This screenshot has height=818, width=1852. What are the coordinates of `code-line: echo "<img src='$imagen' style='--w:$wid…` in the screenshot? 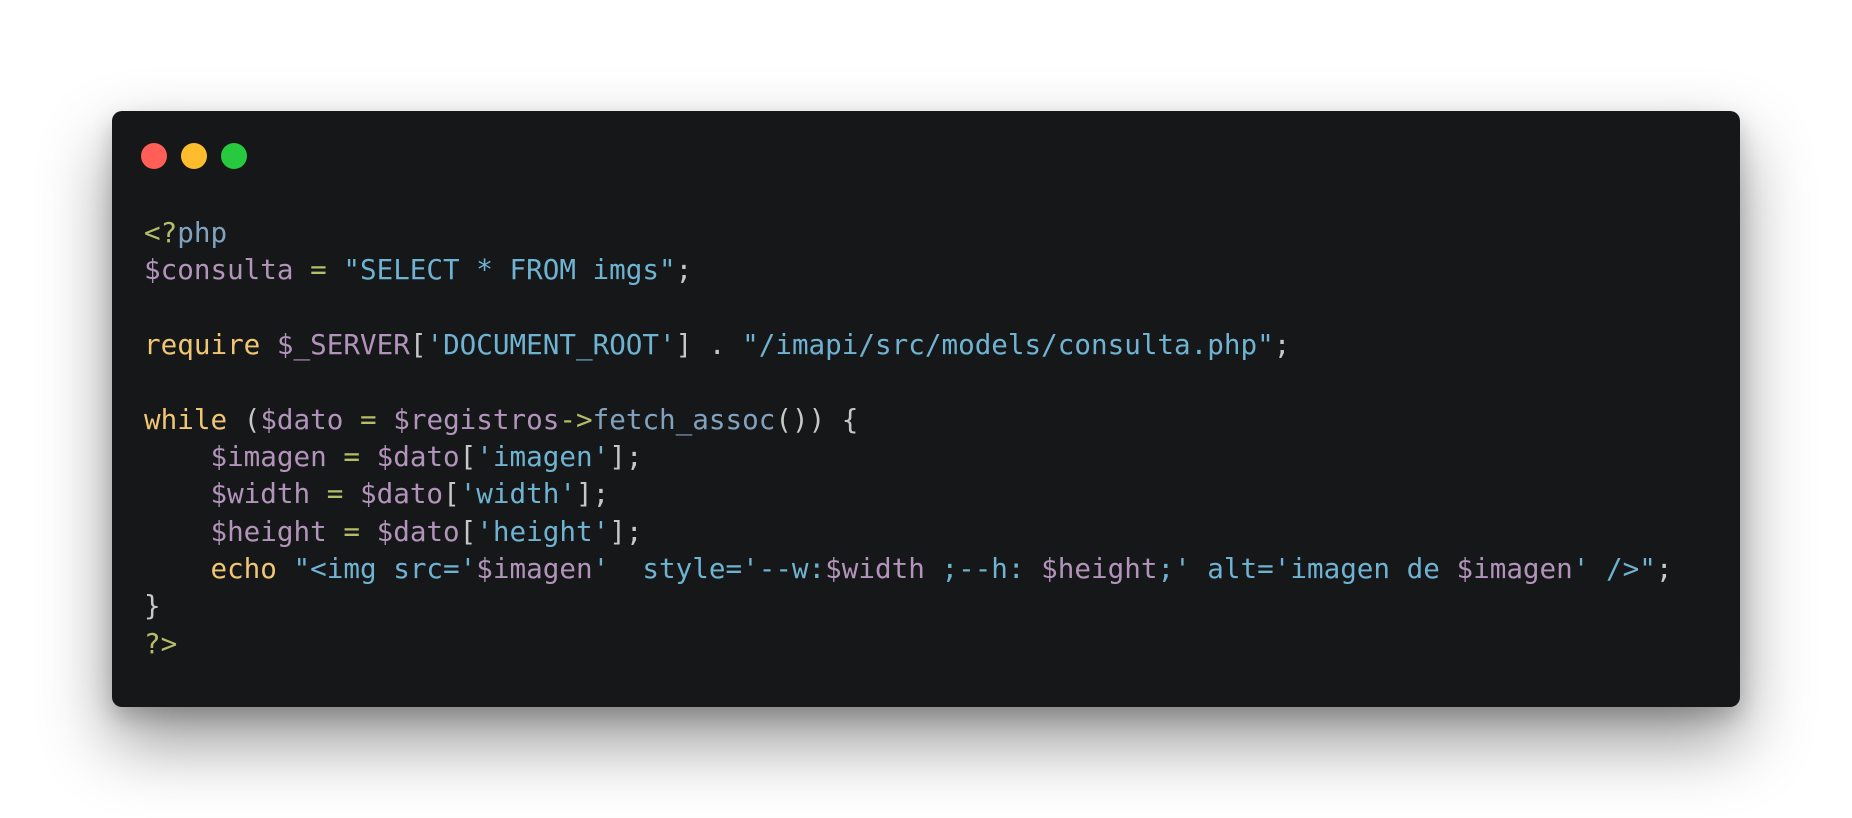 It's located at (908, 568).